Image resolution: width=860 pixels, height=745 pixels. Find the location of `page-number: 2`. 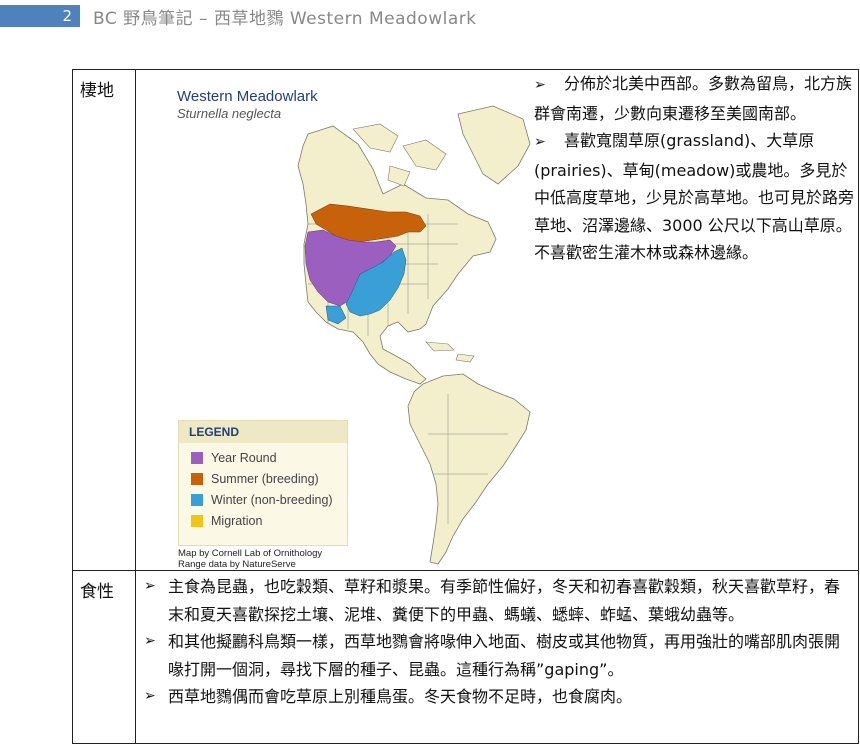

page-number: 2 is located at coordinates (40, 16).